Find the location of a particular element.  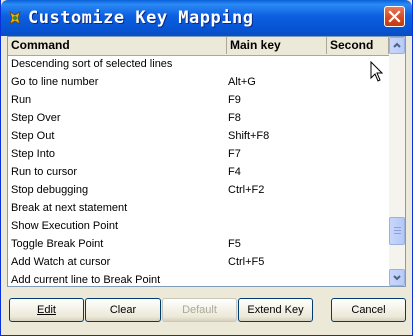

scrollbar-thumb is located at coordinates (397, 231).